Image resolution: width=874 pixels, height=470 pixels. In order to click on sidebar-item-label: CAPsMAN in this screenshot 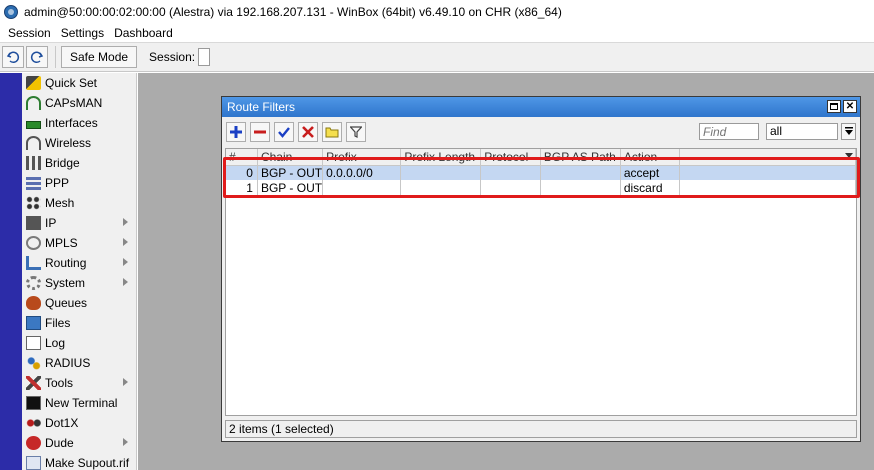, I will do `click(74, 103)`.